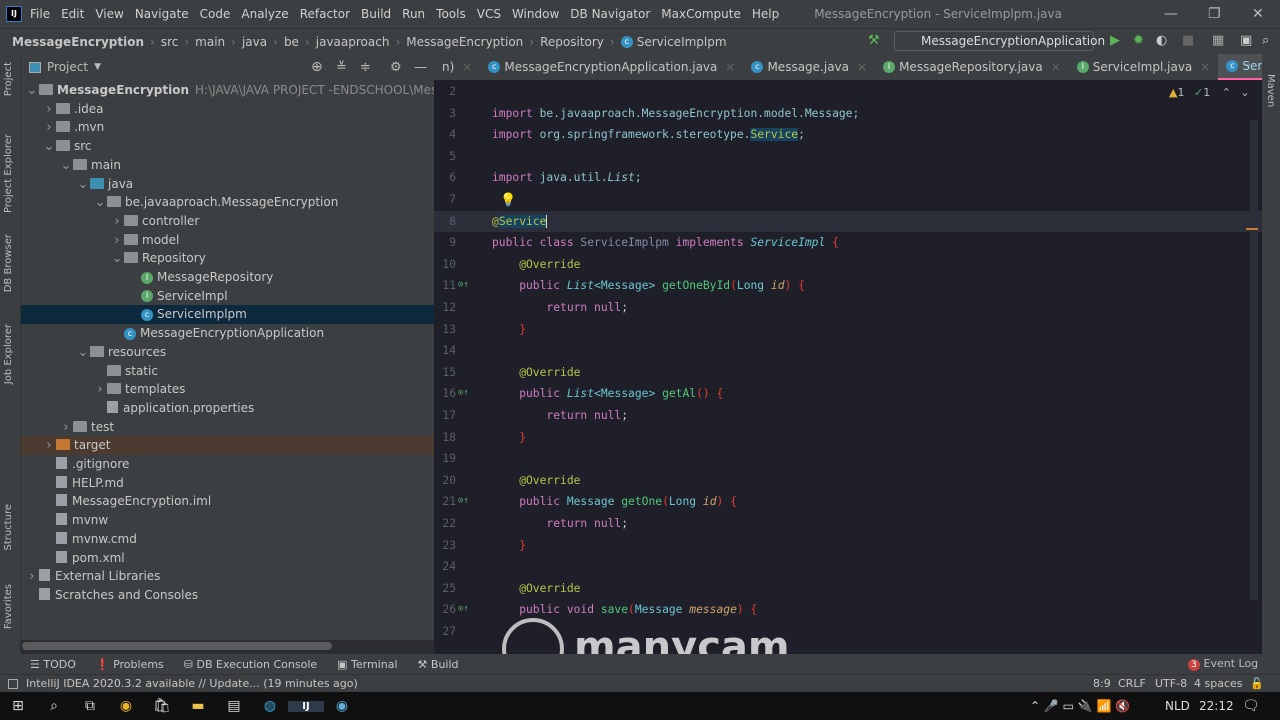 The width and height of the screenshot is (1280, 720). I want to click on project-panel-title: Project, so click(67, 67).